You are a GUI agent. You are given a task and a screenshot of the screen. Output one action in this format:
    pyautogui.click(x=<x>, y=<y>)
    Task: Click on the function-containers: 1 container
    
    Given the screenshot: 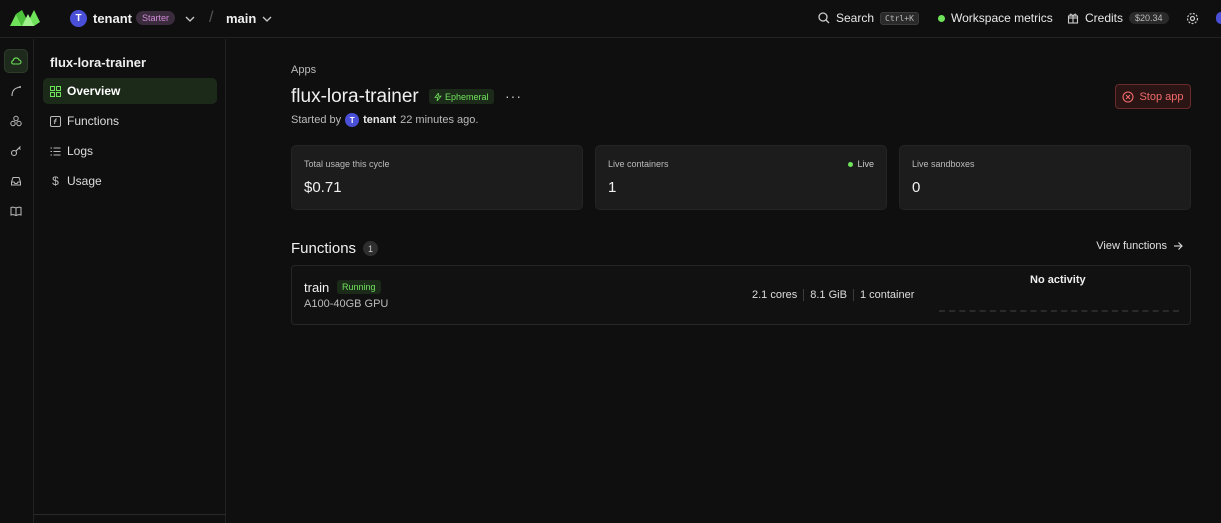 What is the action you would take?
    pyautogui.click(x=887, y=295)
    